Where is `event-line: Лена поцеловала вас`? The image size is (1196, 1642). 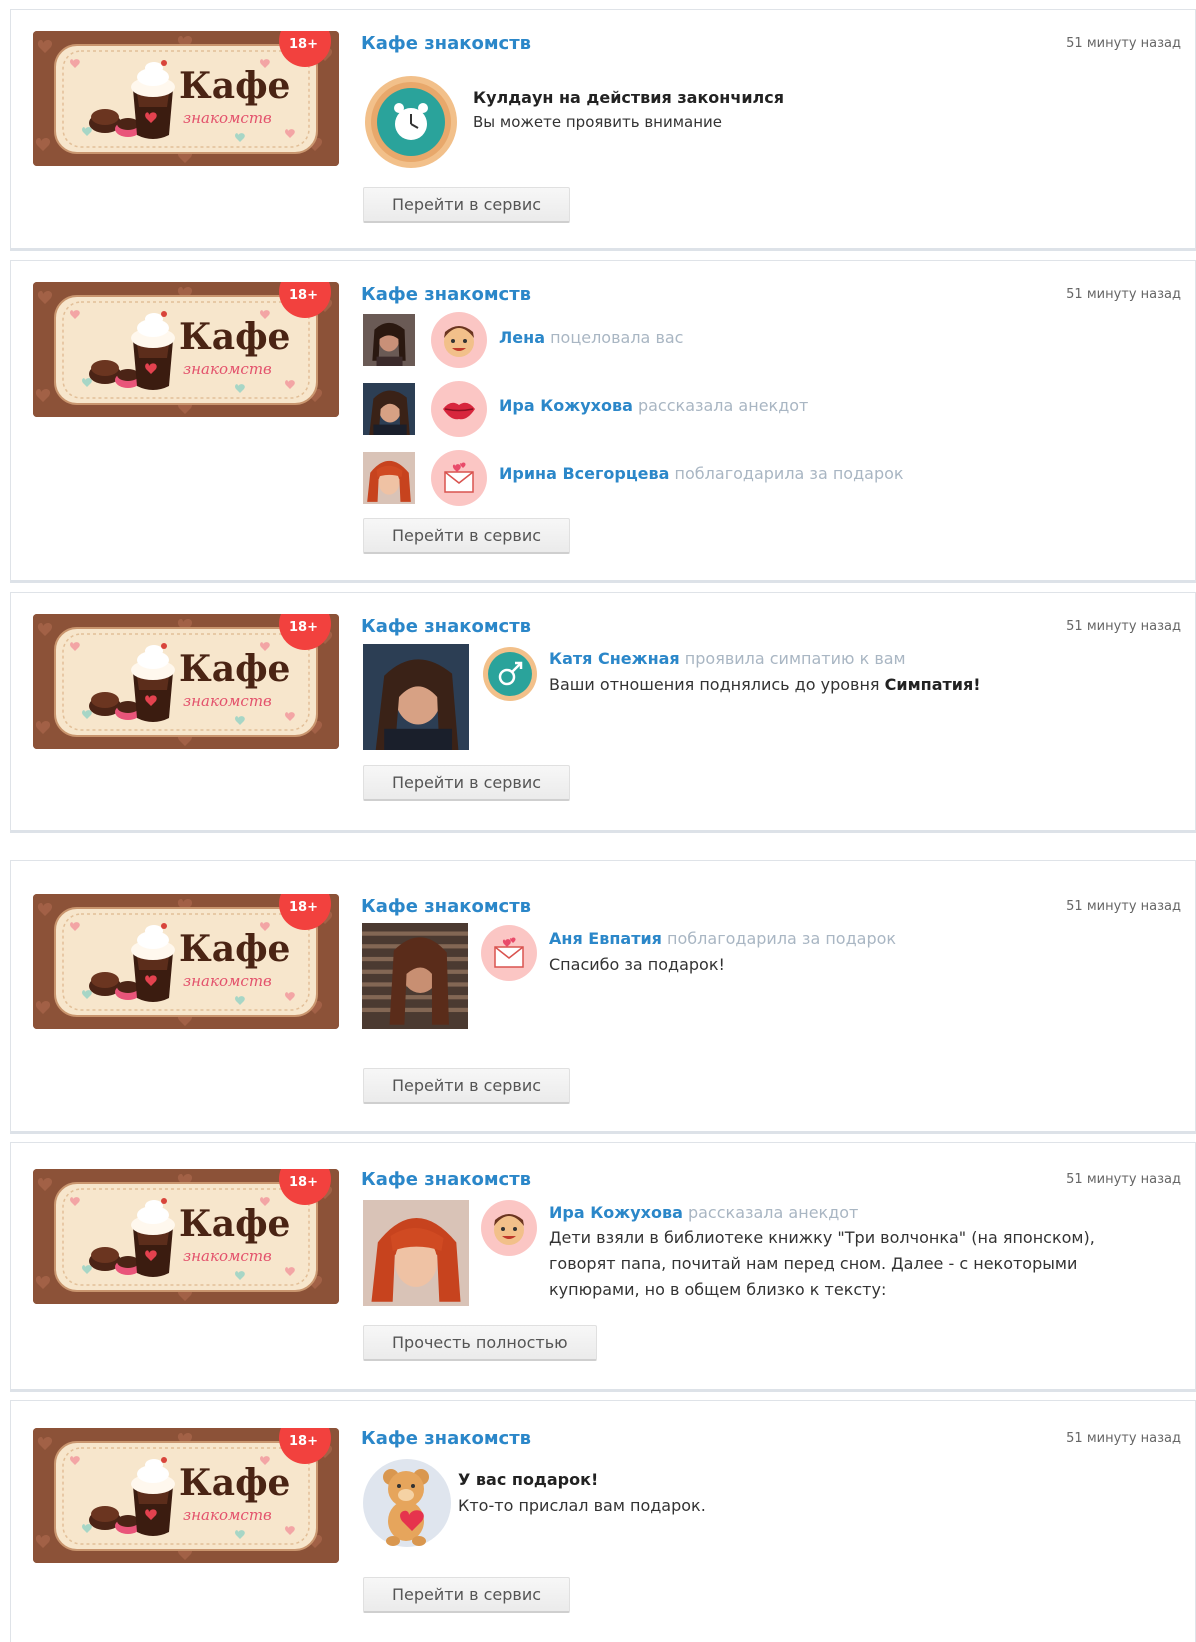
event-line: Лена поцеловала вас is located at coordinates (591, 337).